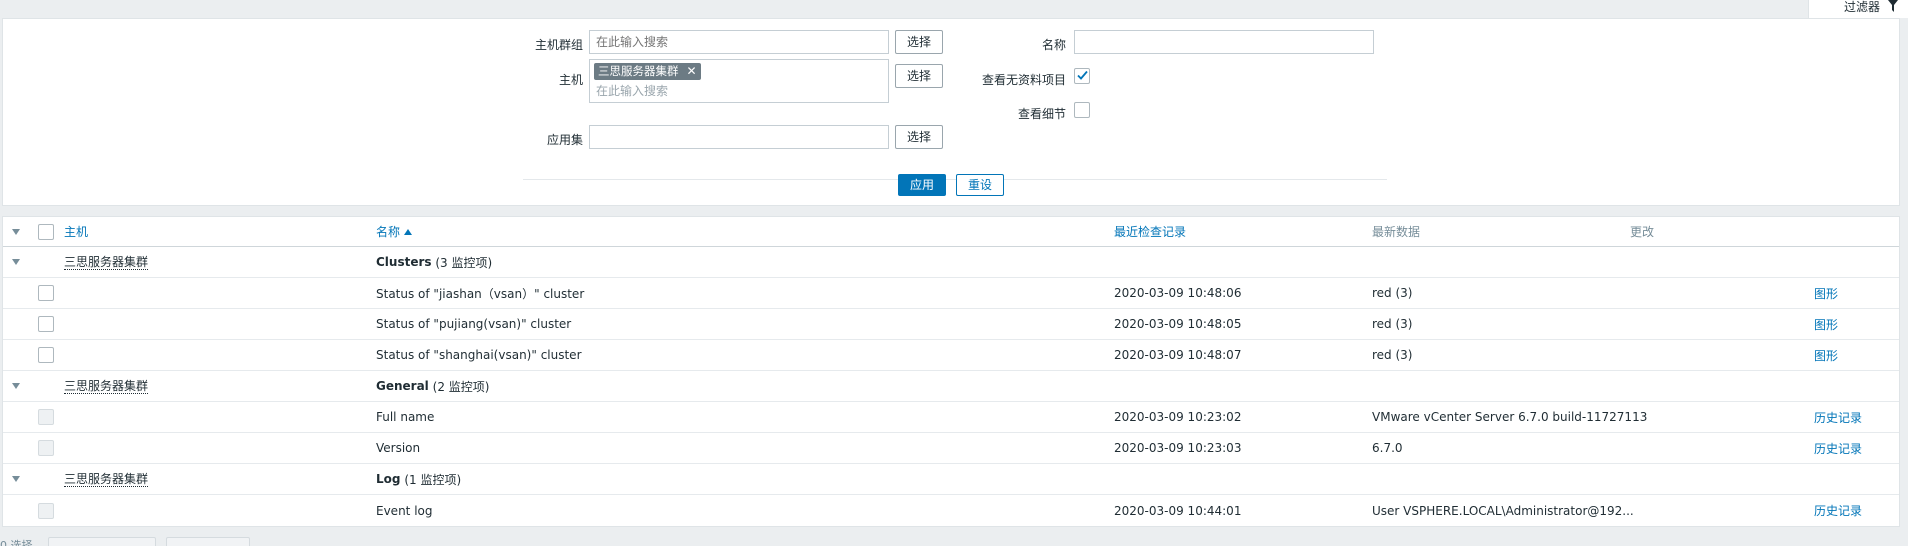 Image resolution: width=1908 pixels, height=546 pixels. I want to click on item-last-check: 2020-03-09 10:23:02, so click(1178, 417).